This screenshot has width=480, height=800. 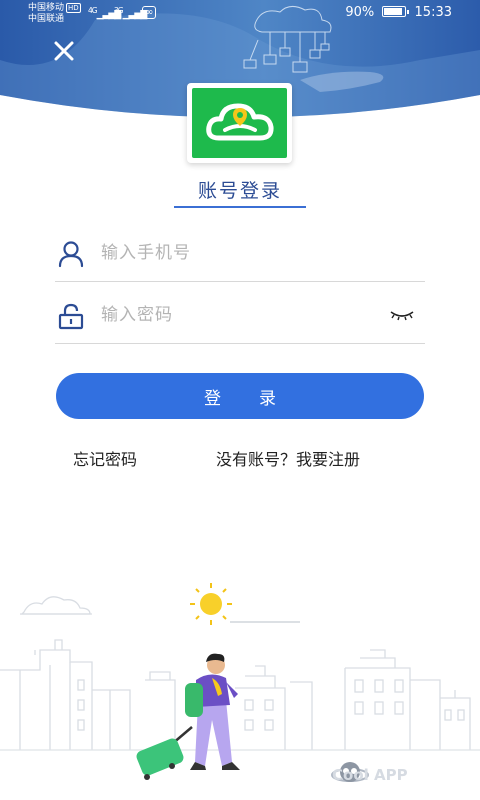 What do you see at coordinates (105, 458) in the screenshot?
I see `forgot-password-link: 忘记密码` at bounding box center [105, 458].